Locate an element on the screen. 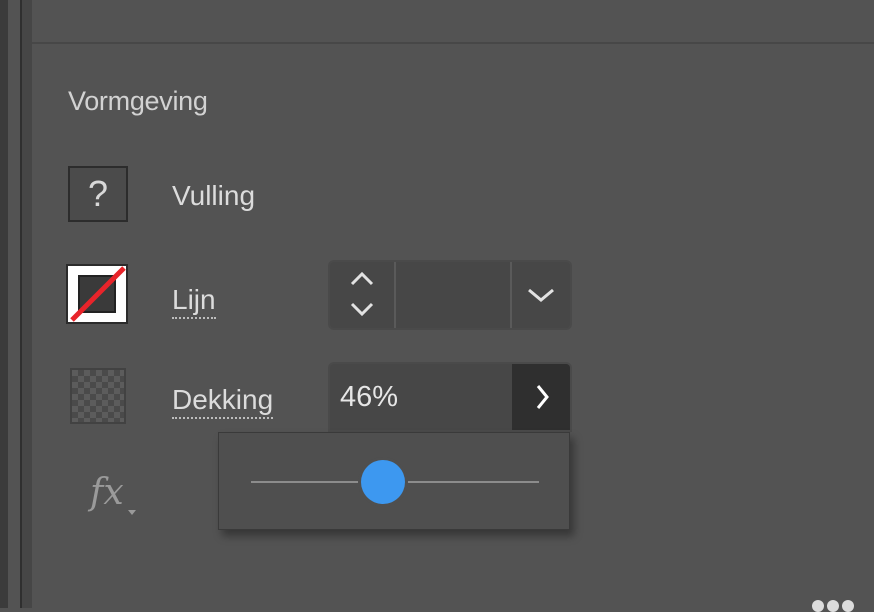 Image resolution: width=874 pixels, height=612 pixels. stroke-swatch is located at coordinates (97, 294).